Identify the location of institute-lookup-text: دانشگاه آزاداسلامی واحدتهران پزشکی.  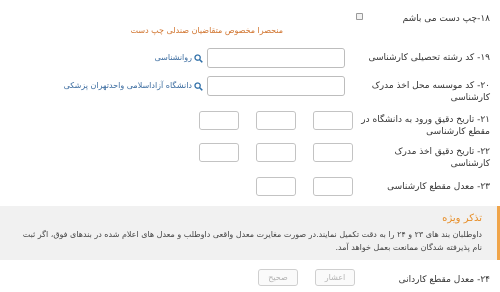
(127, 85).